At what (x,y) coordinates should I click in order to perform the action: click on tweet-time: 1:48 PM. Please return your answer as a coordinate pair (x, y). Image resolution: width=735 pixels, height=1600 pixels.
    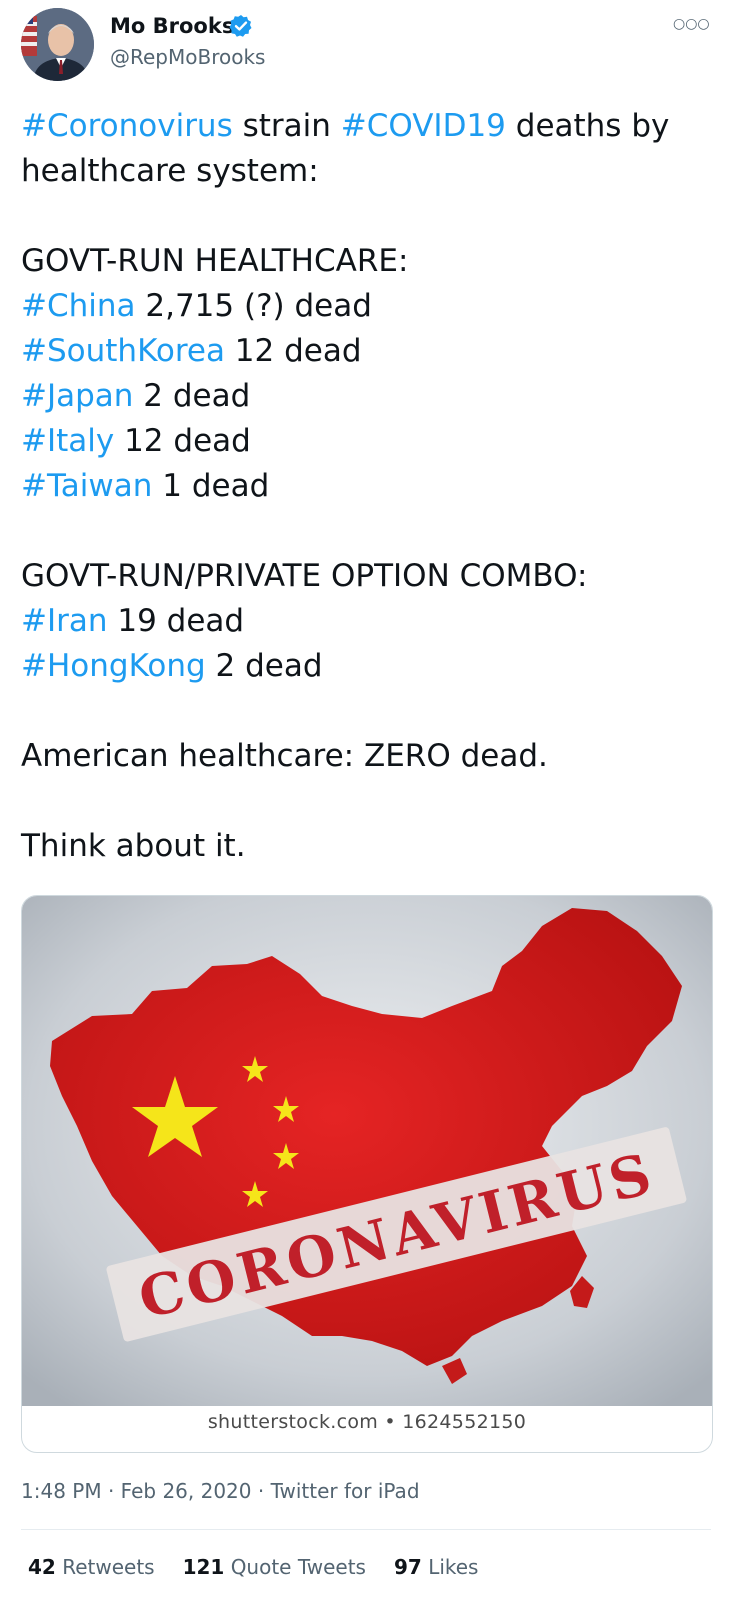
    Looking at the image, I should click on (61, 1491).